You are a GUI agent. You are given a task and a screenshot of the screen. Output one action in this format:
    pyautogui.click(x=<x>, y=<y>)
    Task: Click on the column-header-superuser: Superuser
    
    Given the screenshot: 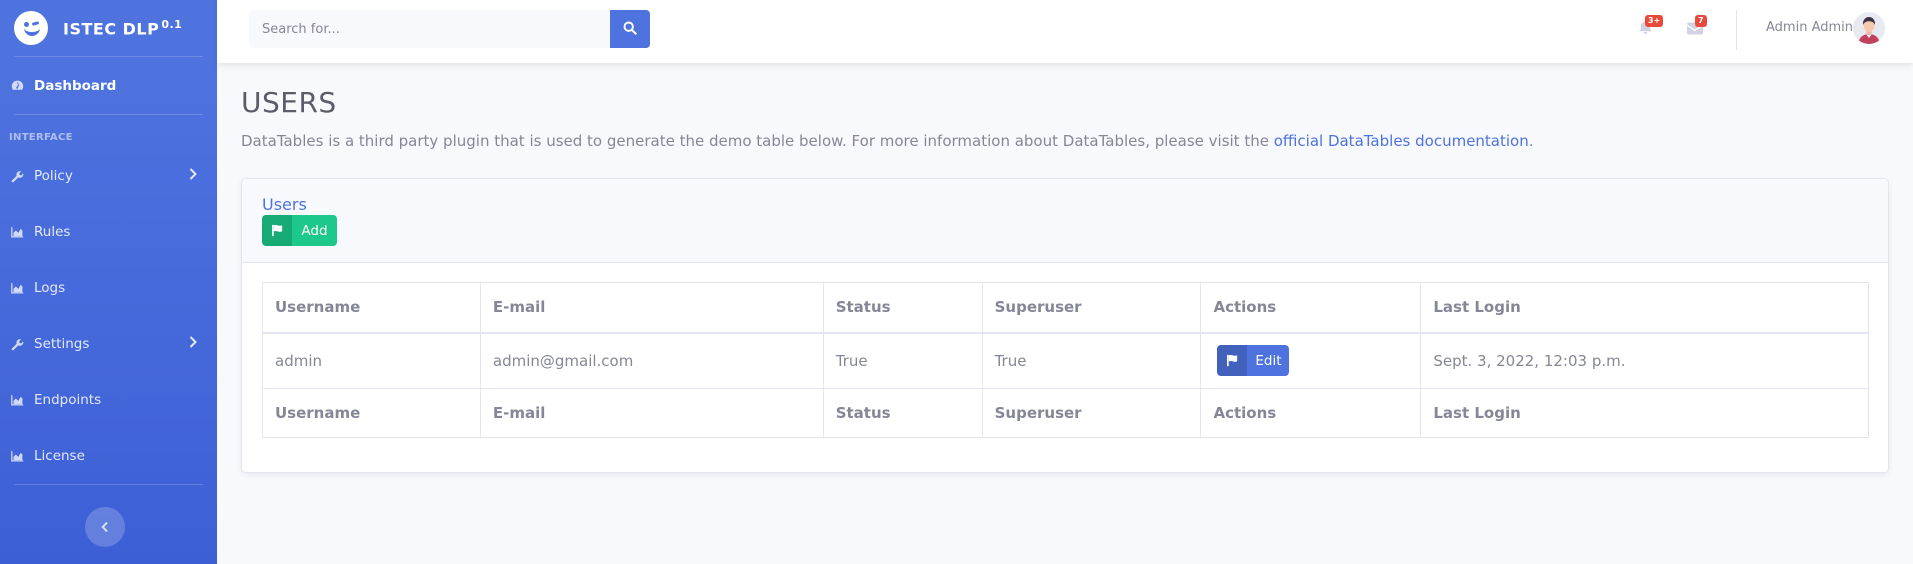 What is the action you would take?
    pyautogui.click(x=1091, y=308)
    